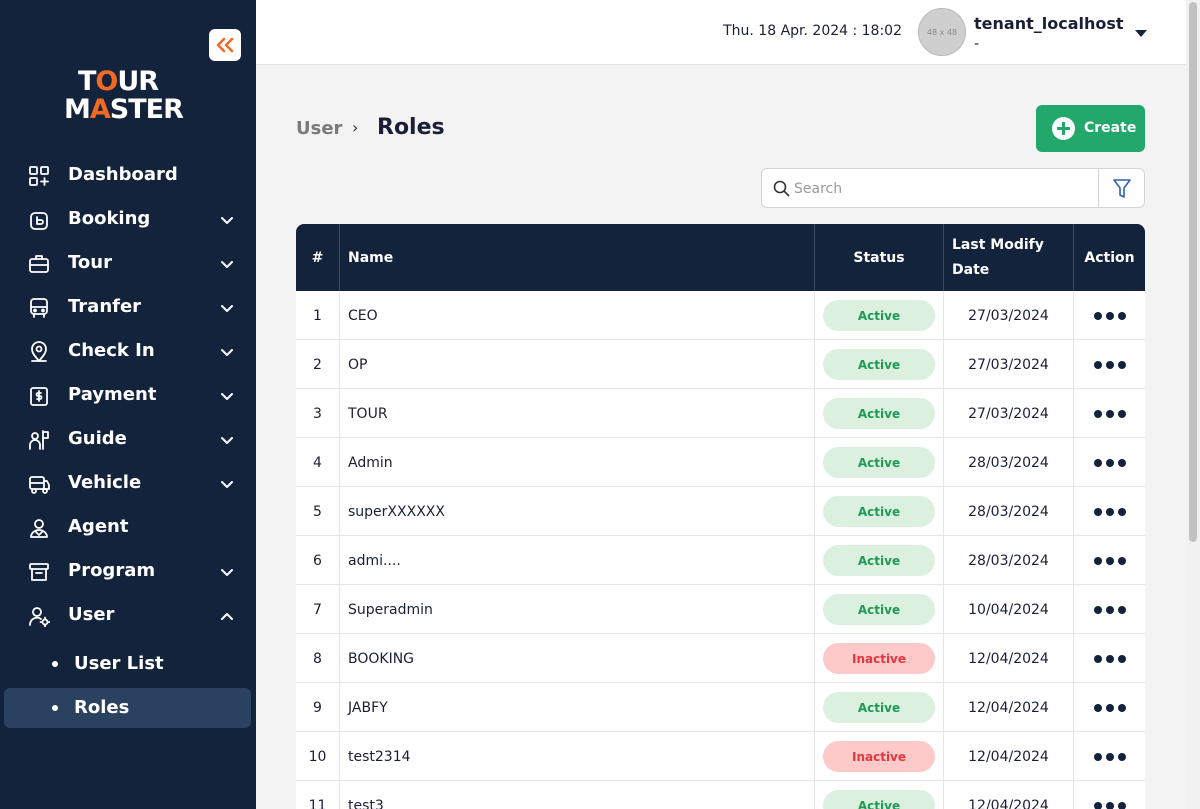  I want to click on tenant-name: tenant_localhost, so click(1049, 23).